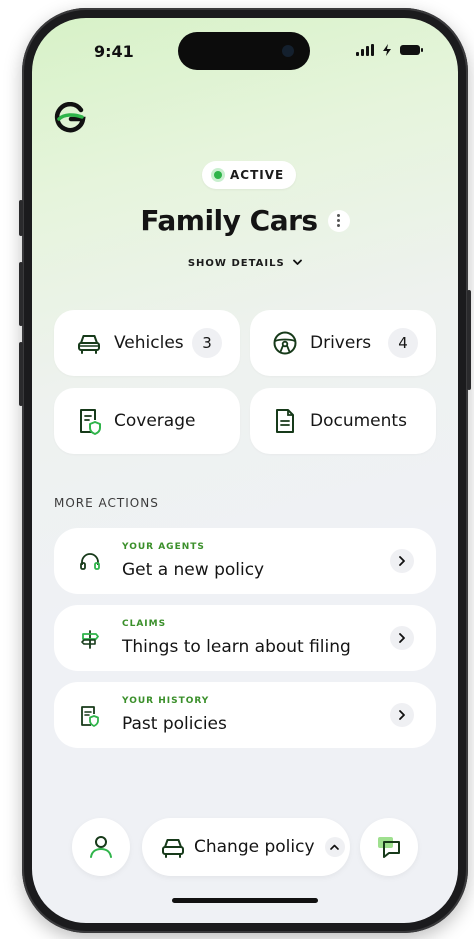 The height and width of the screenshot is (939, 474). Describe the element at coordinates (365, 50) in the screenshot. I see `signal-icon` at that location.